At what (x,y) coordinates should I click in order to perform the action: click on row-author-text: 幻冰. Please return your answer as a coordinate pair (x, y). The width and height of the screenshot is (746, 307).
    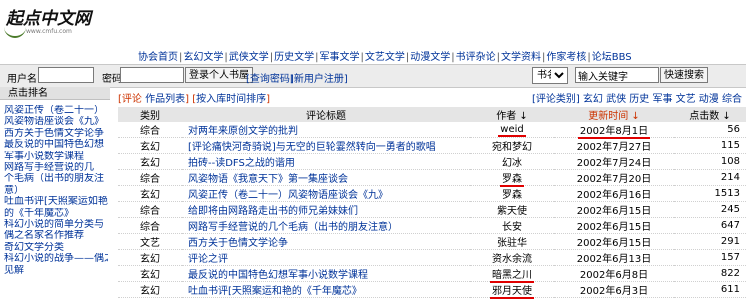
    Looking at the image, I should click on (512, 163).